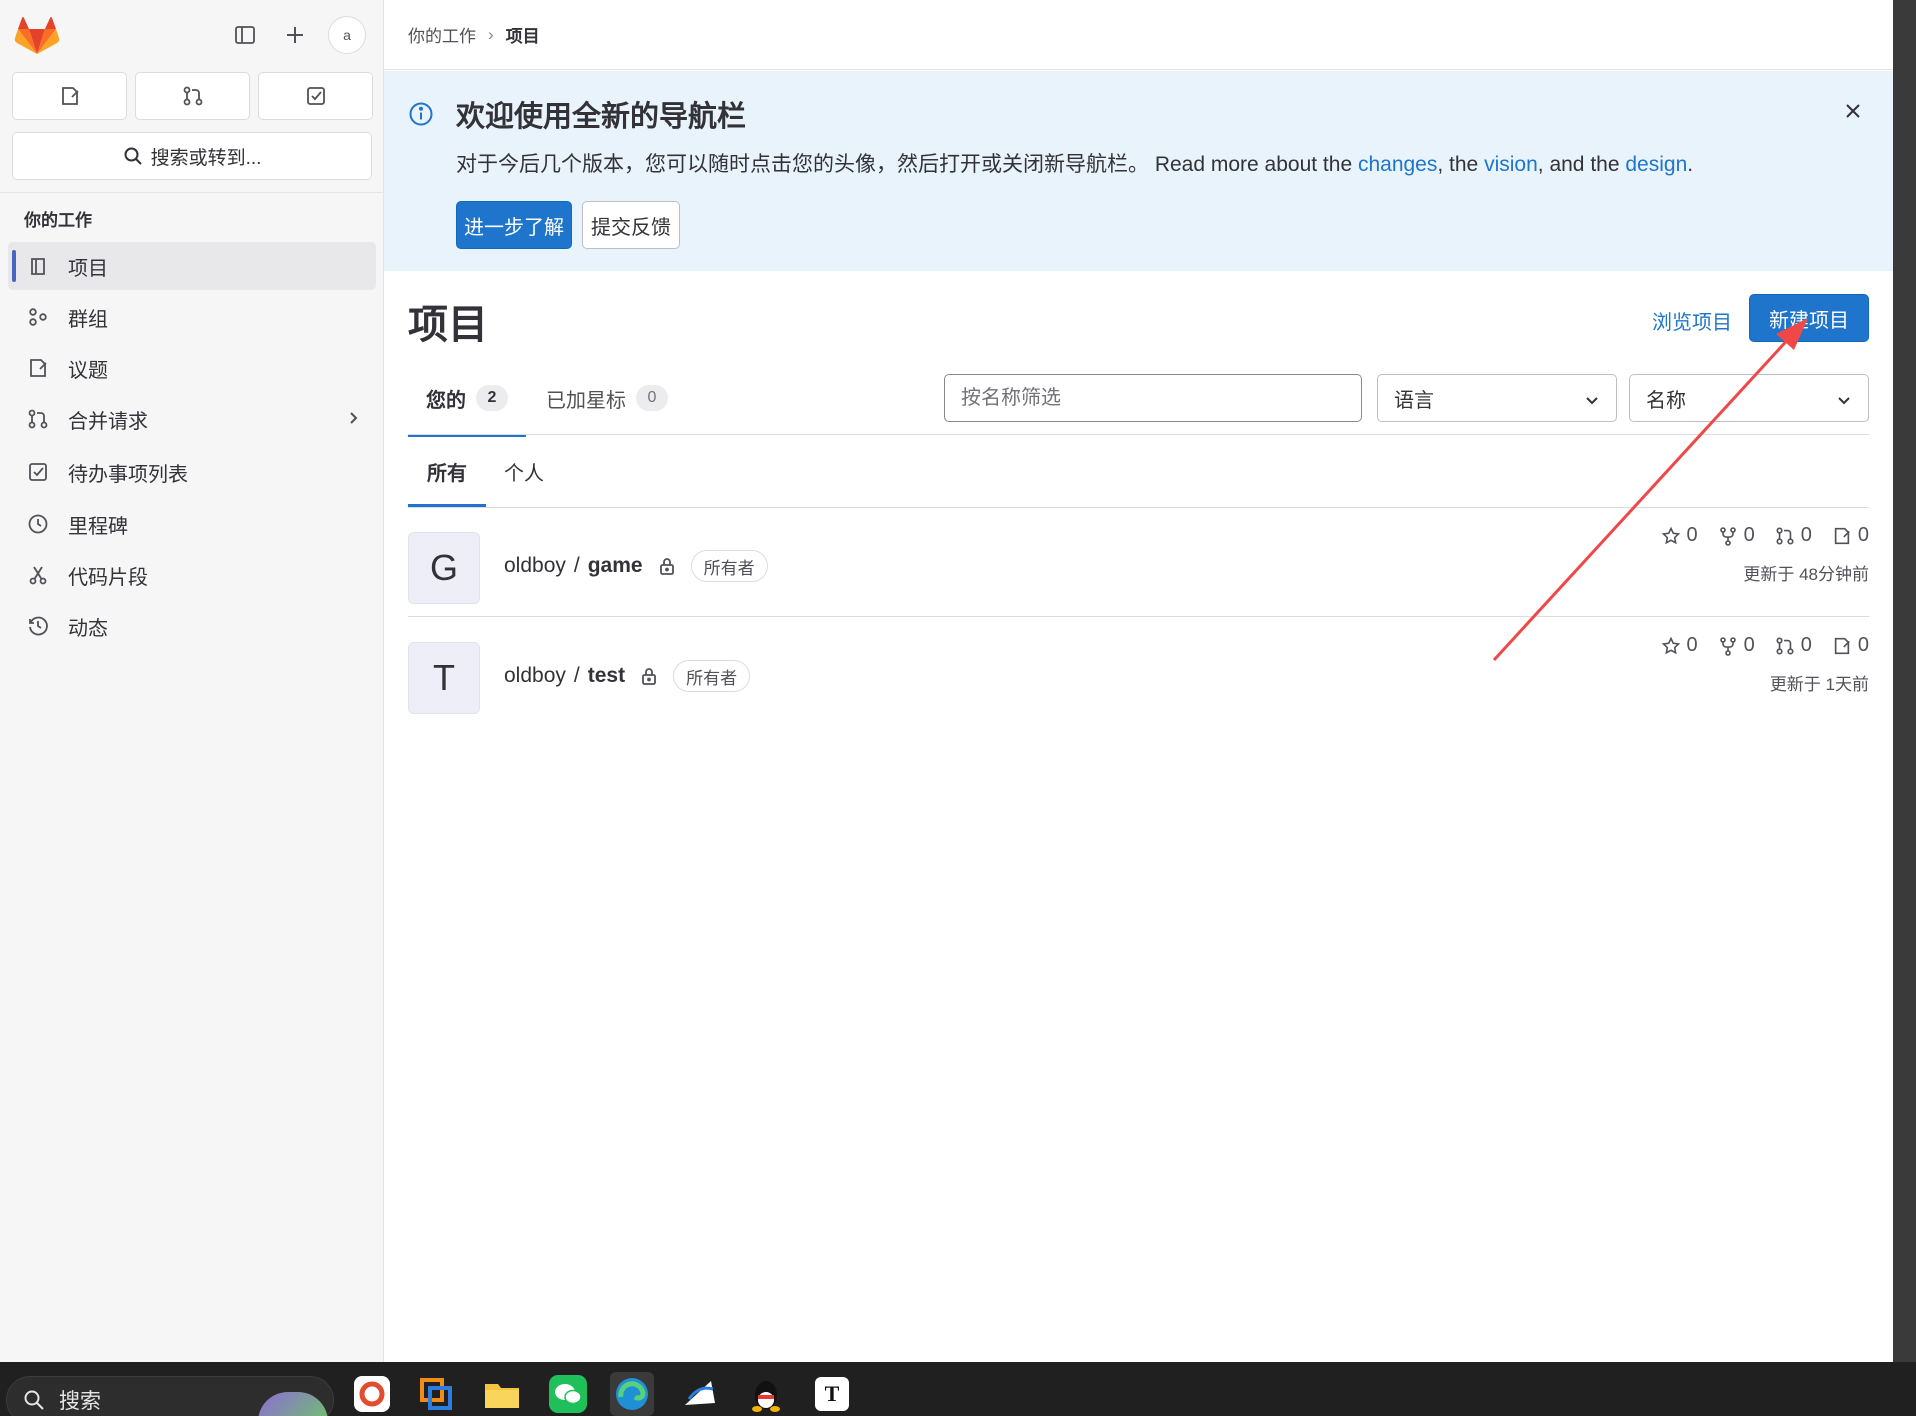 The width and height of the screenshot is (1916, 1416). What do you see at coordinates (1692, 320) in the screenshot?
I see `explore-projects-button: 浏览项目` at bounding box center [1692, 320].